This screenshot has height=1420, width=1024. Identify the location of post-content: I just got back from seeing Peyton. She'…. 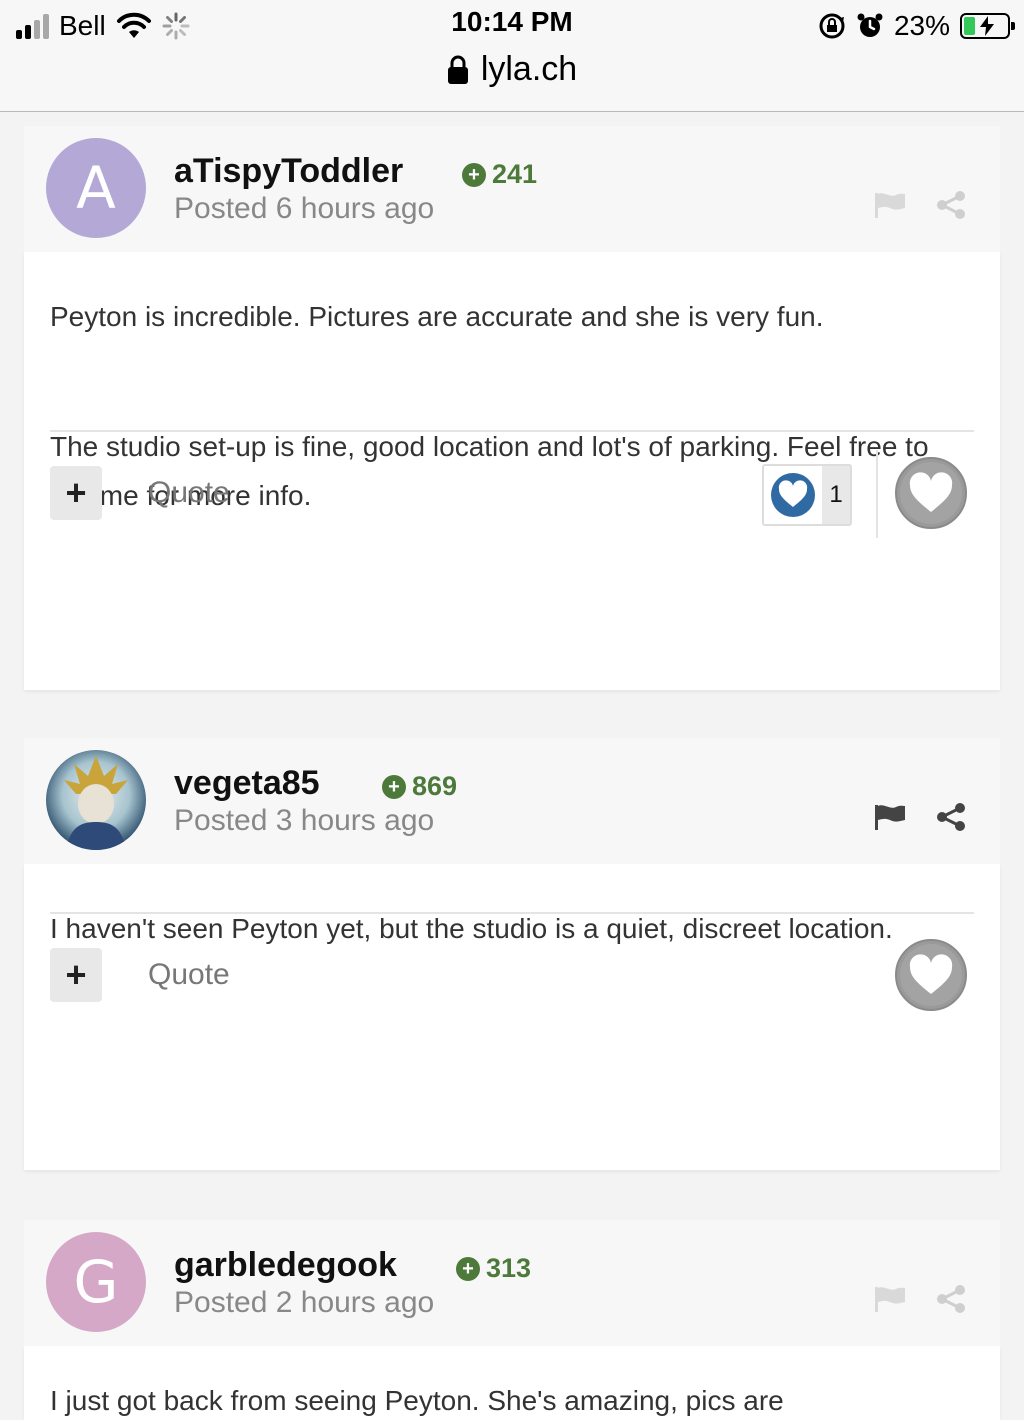
(512, 1383).